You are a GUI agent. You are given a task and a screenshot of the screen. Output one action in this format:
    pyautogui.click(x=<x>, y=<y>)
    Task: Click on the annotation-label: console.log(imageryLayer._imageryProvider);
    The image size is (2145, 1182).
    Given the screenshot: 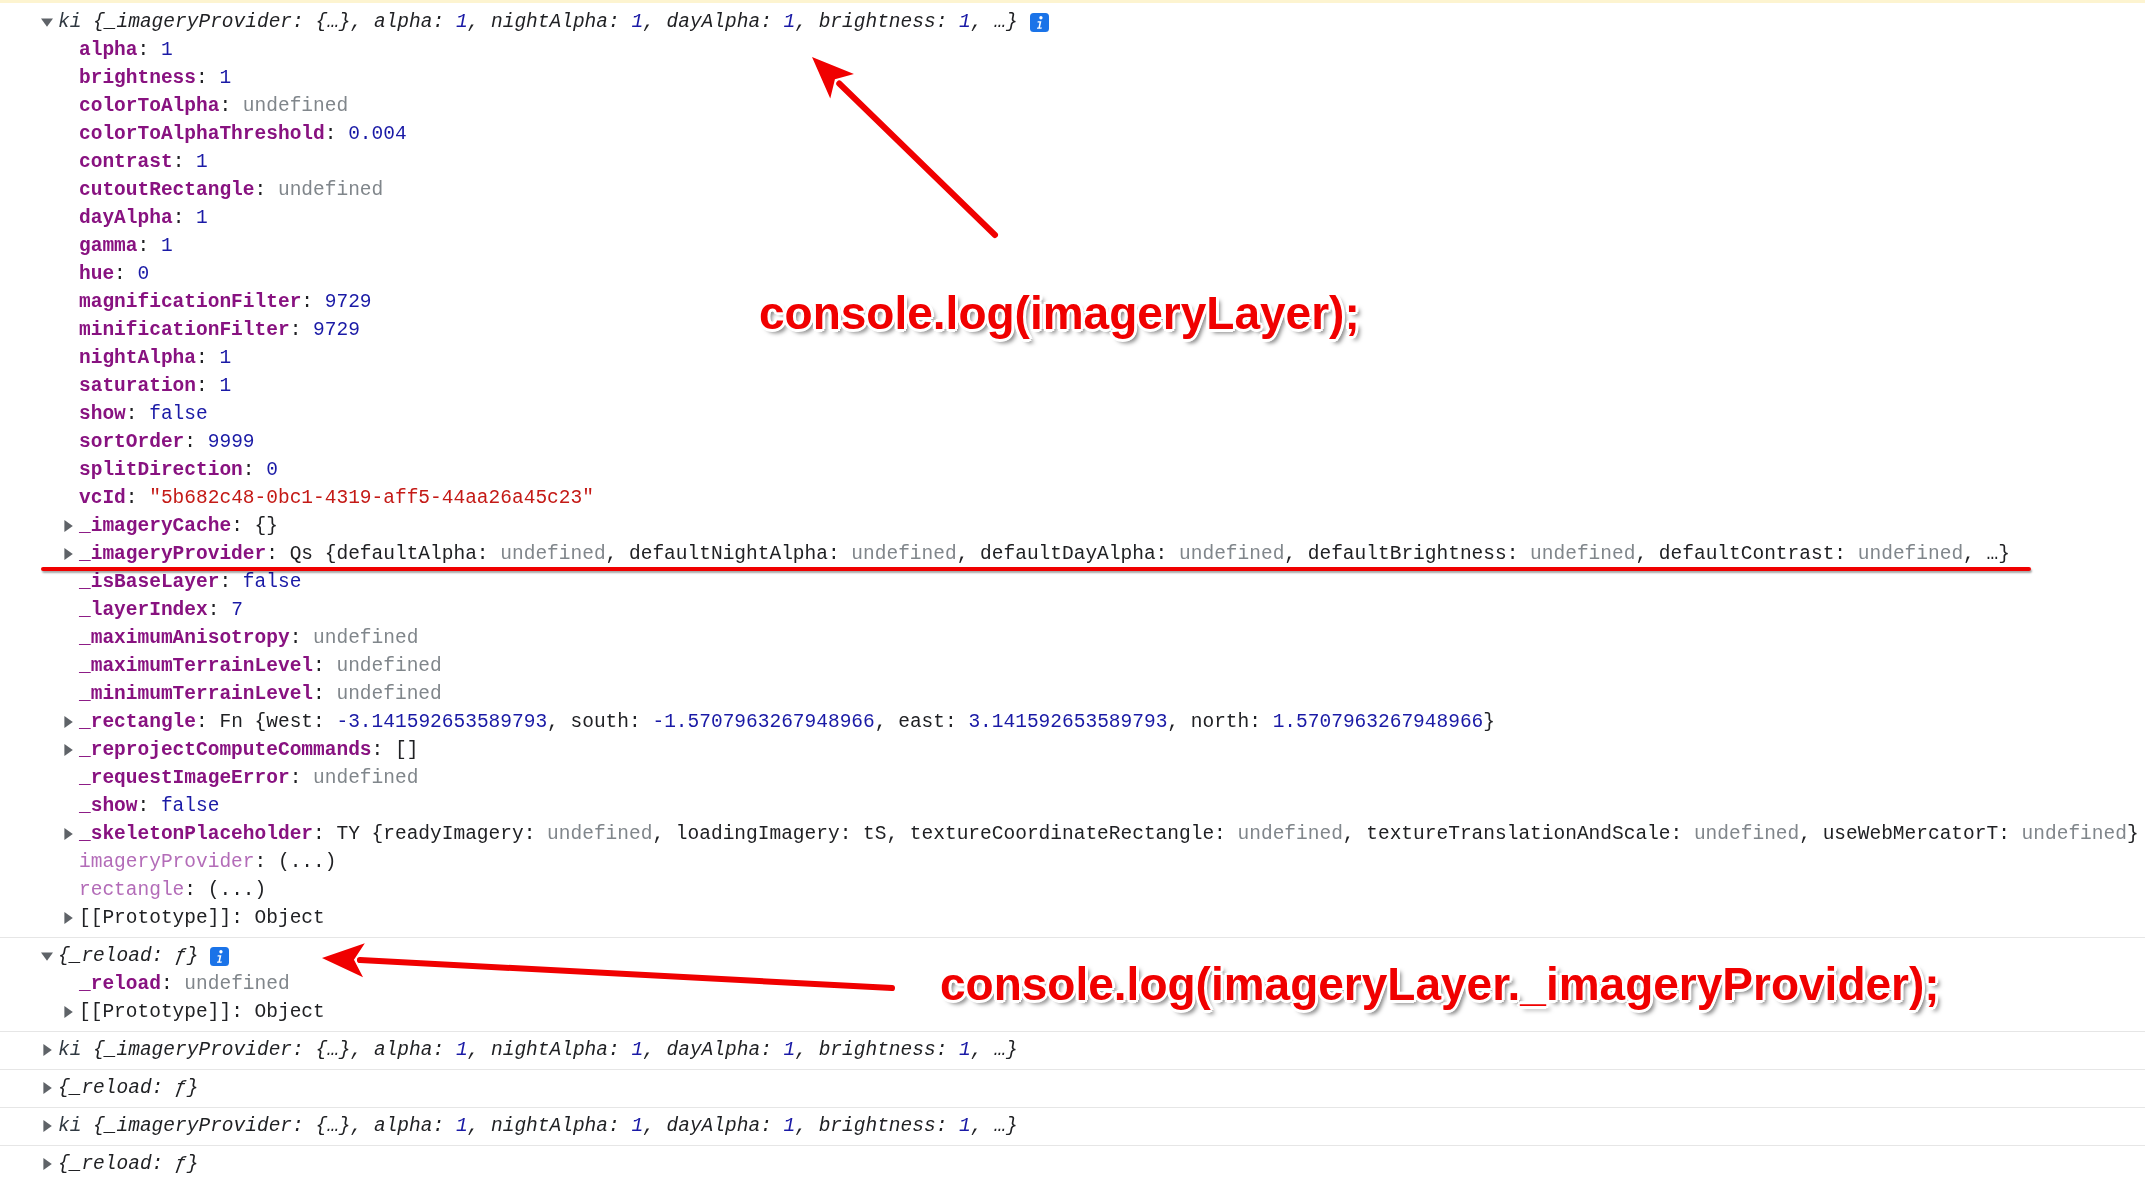 What is the action you would take?
    pyautogui.click(x=1440, y=984)
    